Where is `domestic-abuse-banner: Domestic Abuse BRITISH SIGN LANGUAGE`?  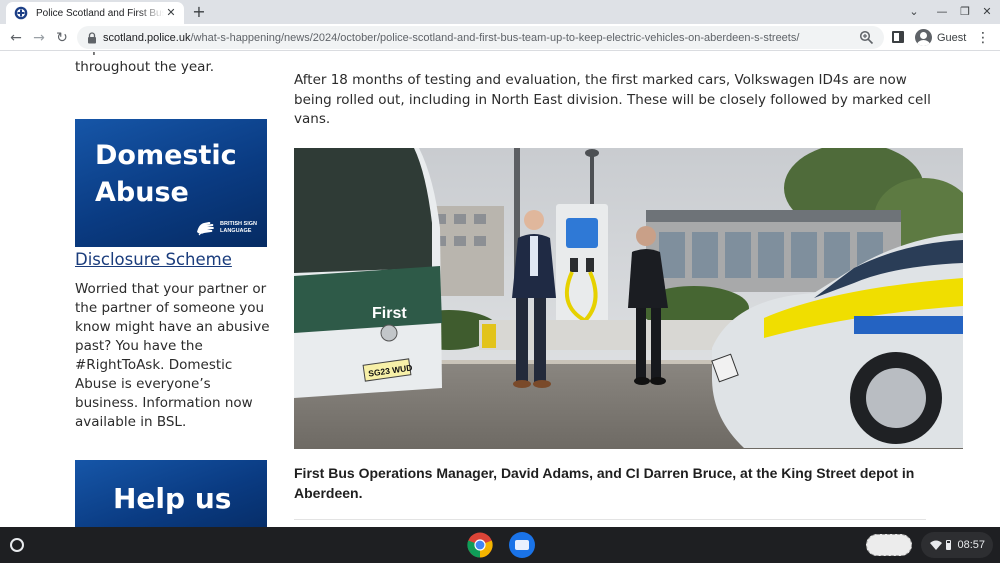 domestic-abuse-banner: Domestic Abuse BRITISH SIGN LANGUAGE is located at coordinates (171, 183).